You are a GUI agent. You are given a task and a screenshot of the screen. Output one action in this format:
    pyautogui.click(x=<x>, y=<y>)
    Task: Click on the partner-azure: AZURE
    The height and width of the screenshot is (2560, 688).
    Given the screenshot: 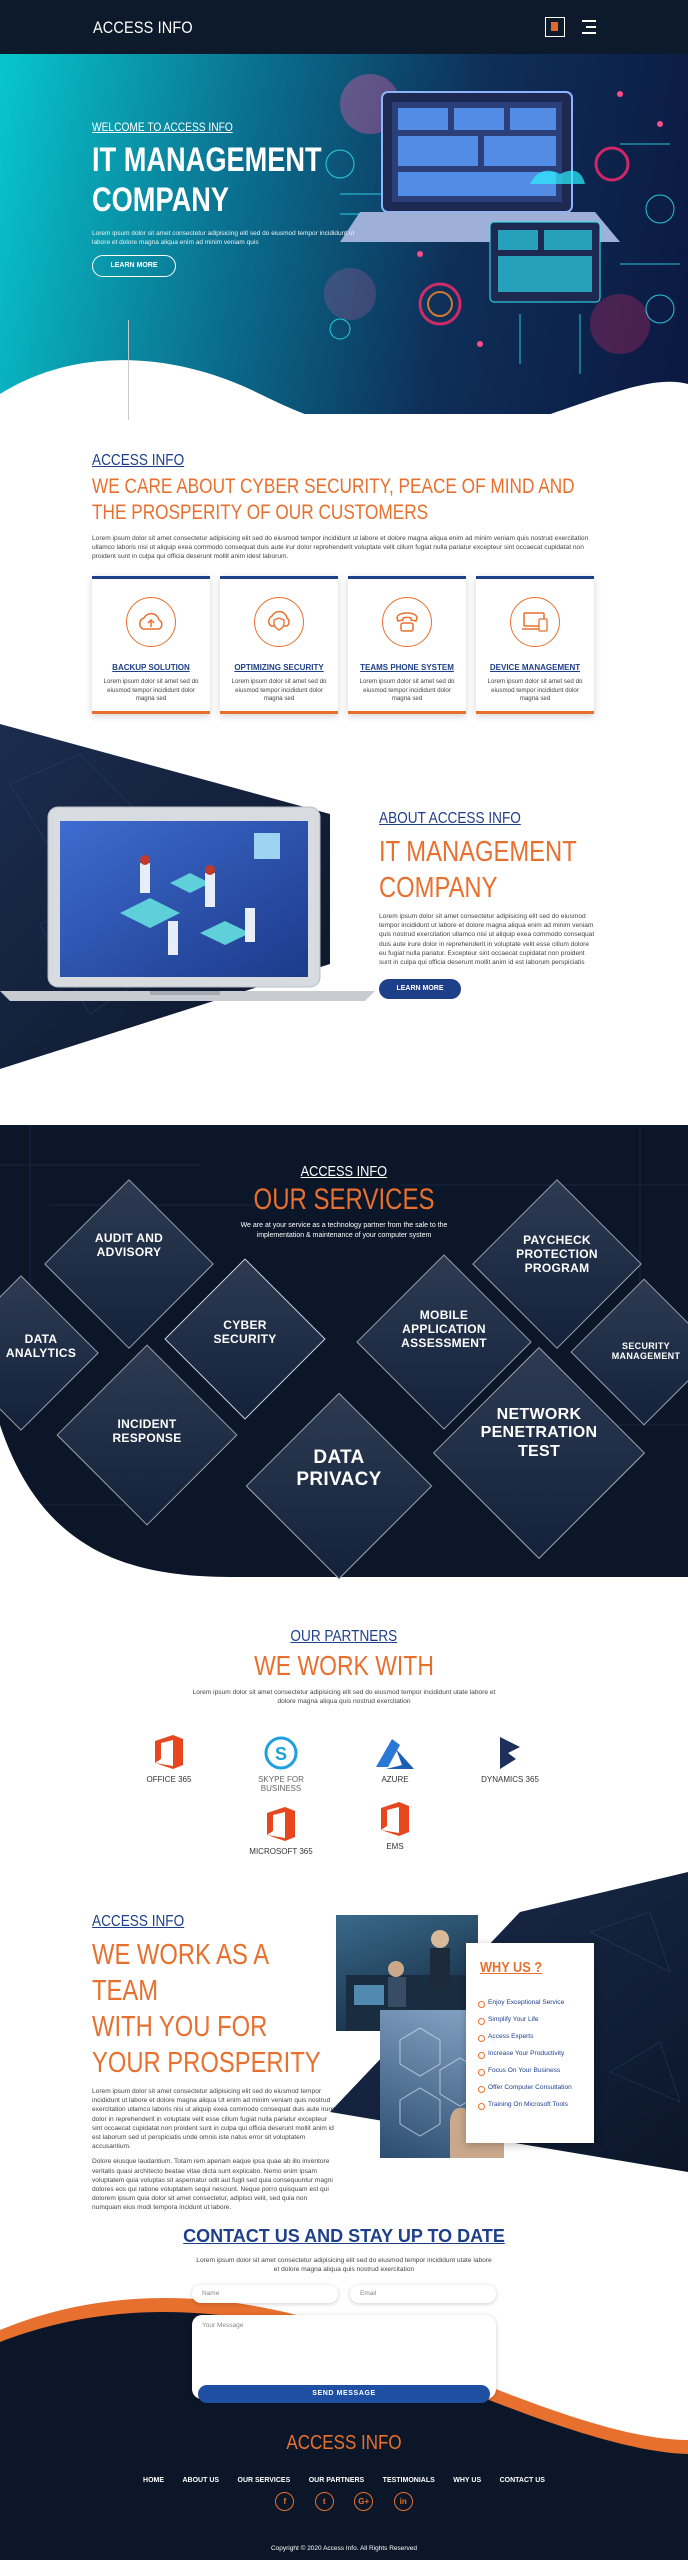 What is the action you would take?
    pyautogui.click(x=395, y=1758)
    